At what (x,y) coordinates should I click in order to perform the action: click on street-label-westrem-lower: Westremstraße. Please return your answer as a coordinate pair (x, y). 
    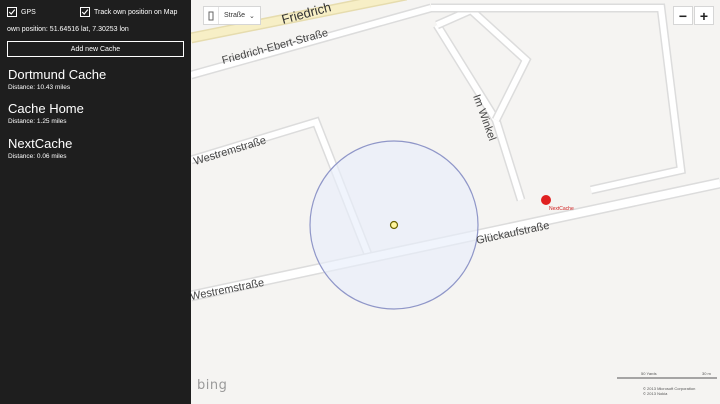
    Looking at the image, I should click on (228, 290).